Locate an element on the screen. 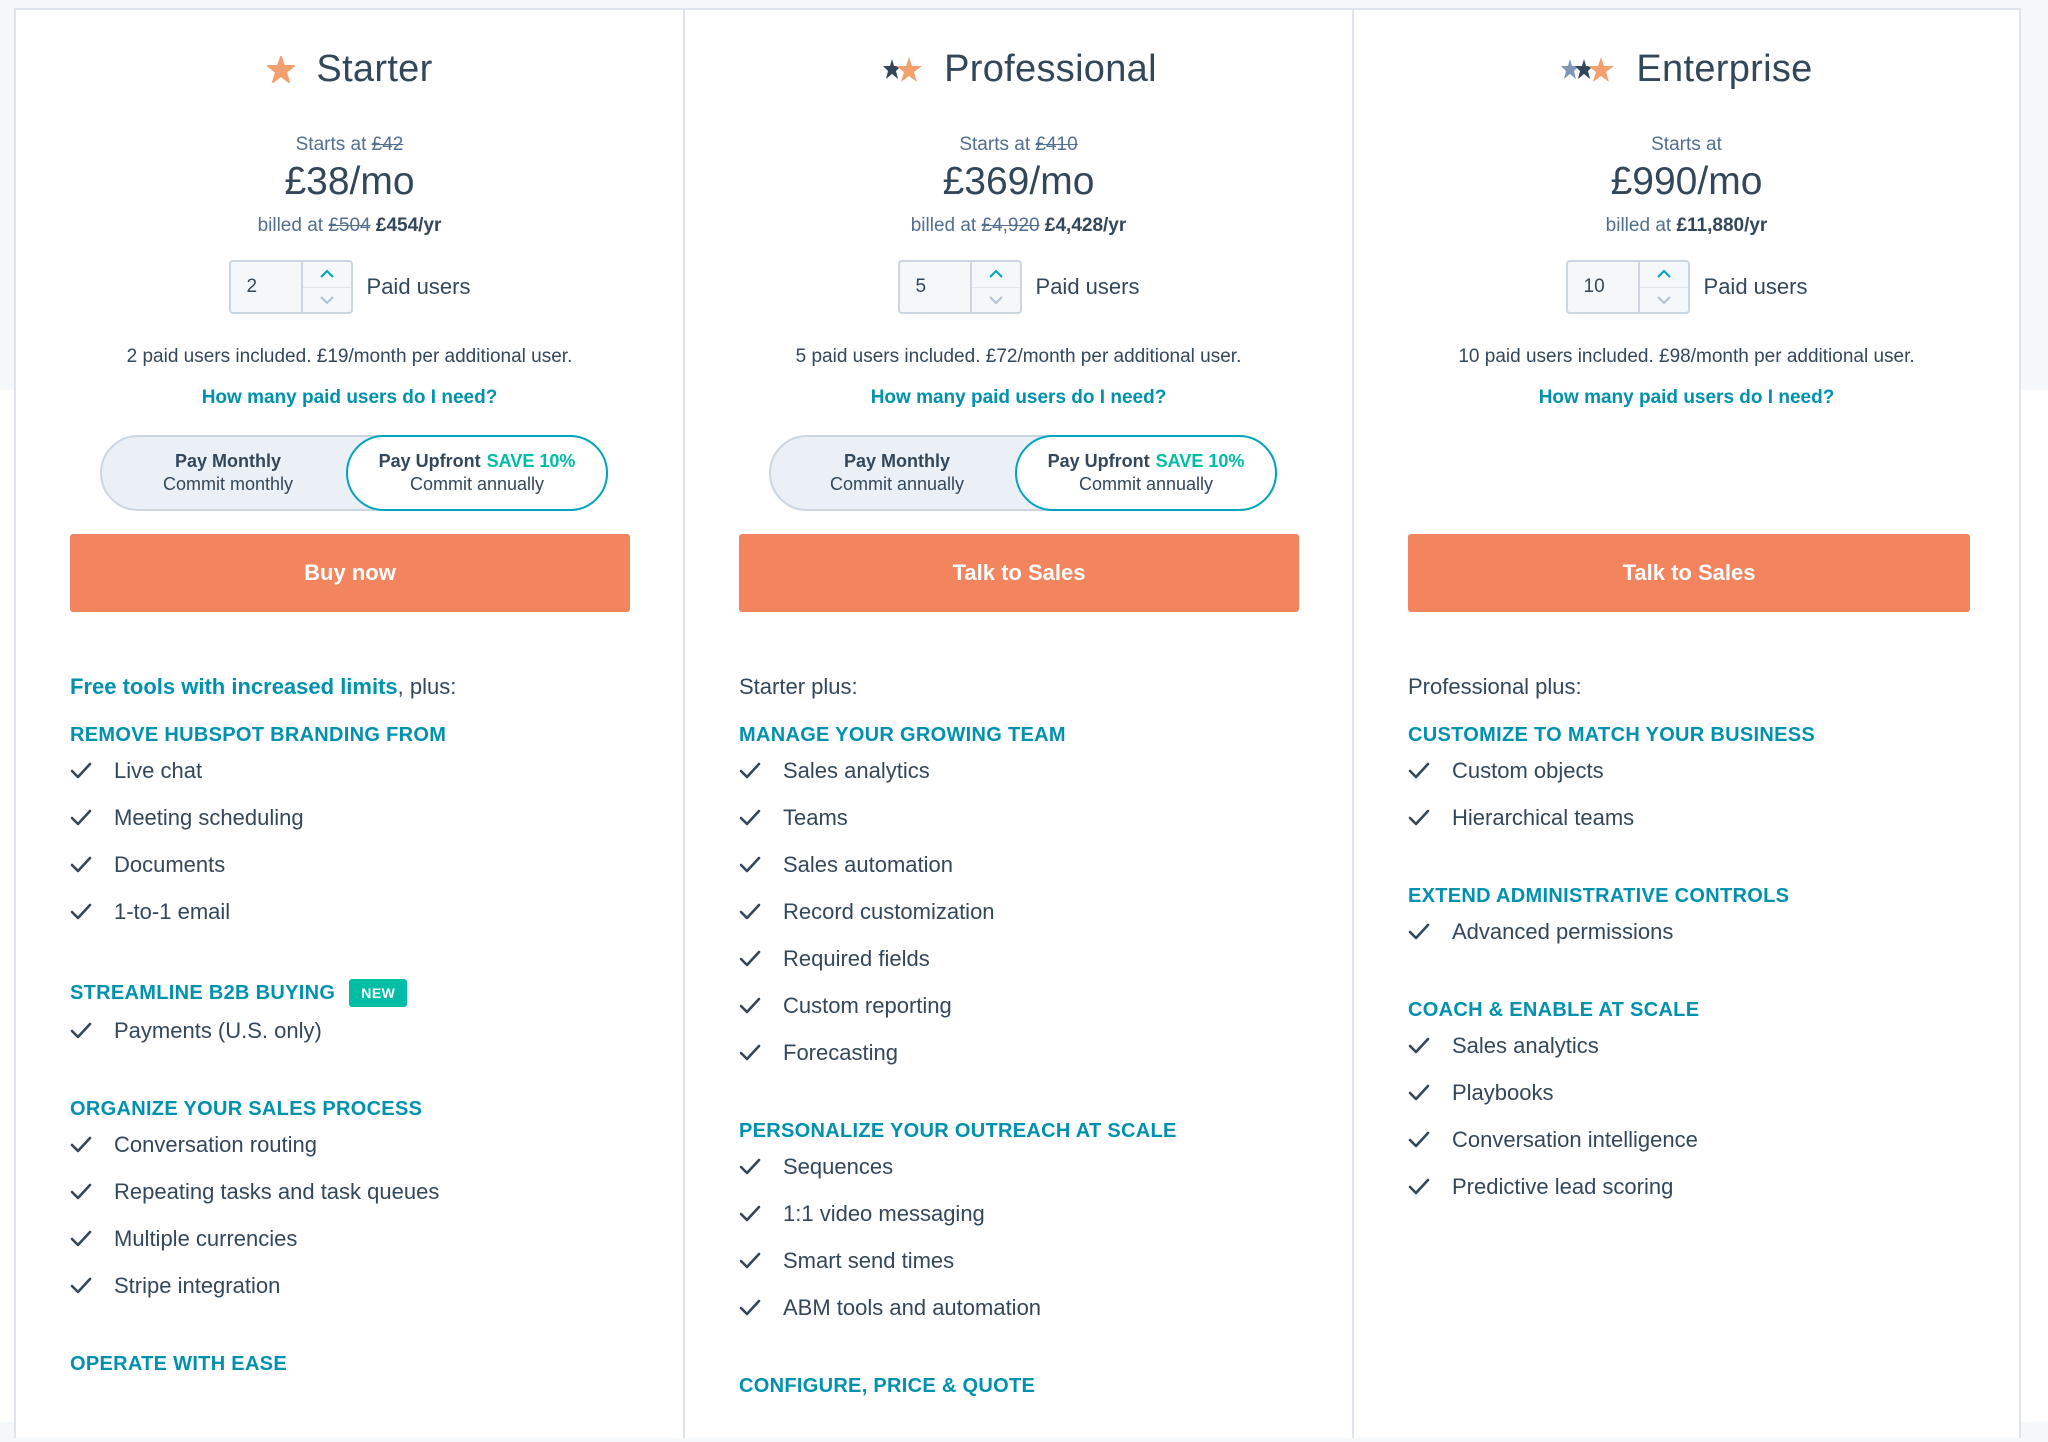 The height and width of the screenshot is (1442, 2048). feature-item: Stripe integration is located at coordinates (356, 1285).